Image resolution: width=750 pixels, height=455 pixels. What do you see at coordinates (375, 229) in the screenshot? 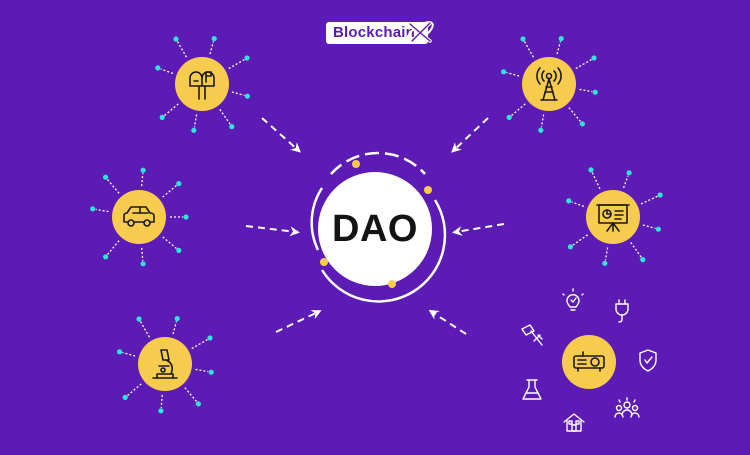
I see `dao-hub-label: DAO` at bounding box center [375, 229].